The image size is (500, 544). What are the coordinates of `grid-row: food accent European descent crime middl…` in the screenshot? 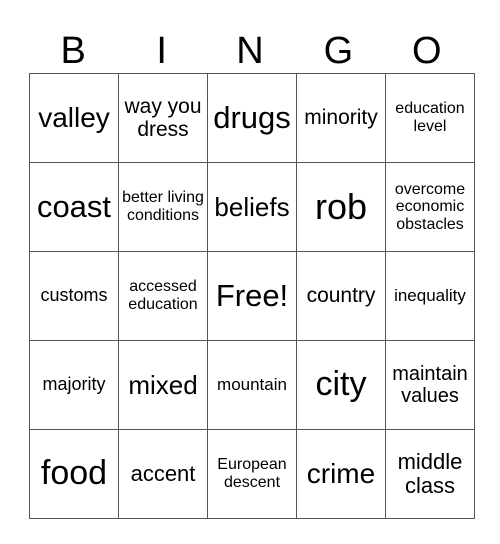 It's located at (252, 474).